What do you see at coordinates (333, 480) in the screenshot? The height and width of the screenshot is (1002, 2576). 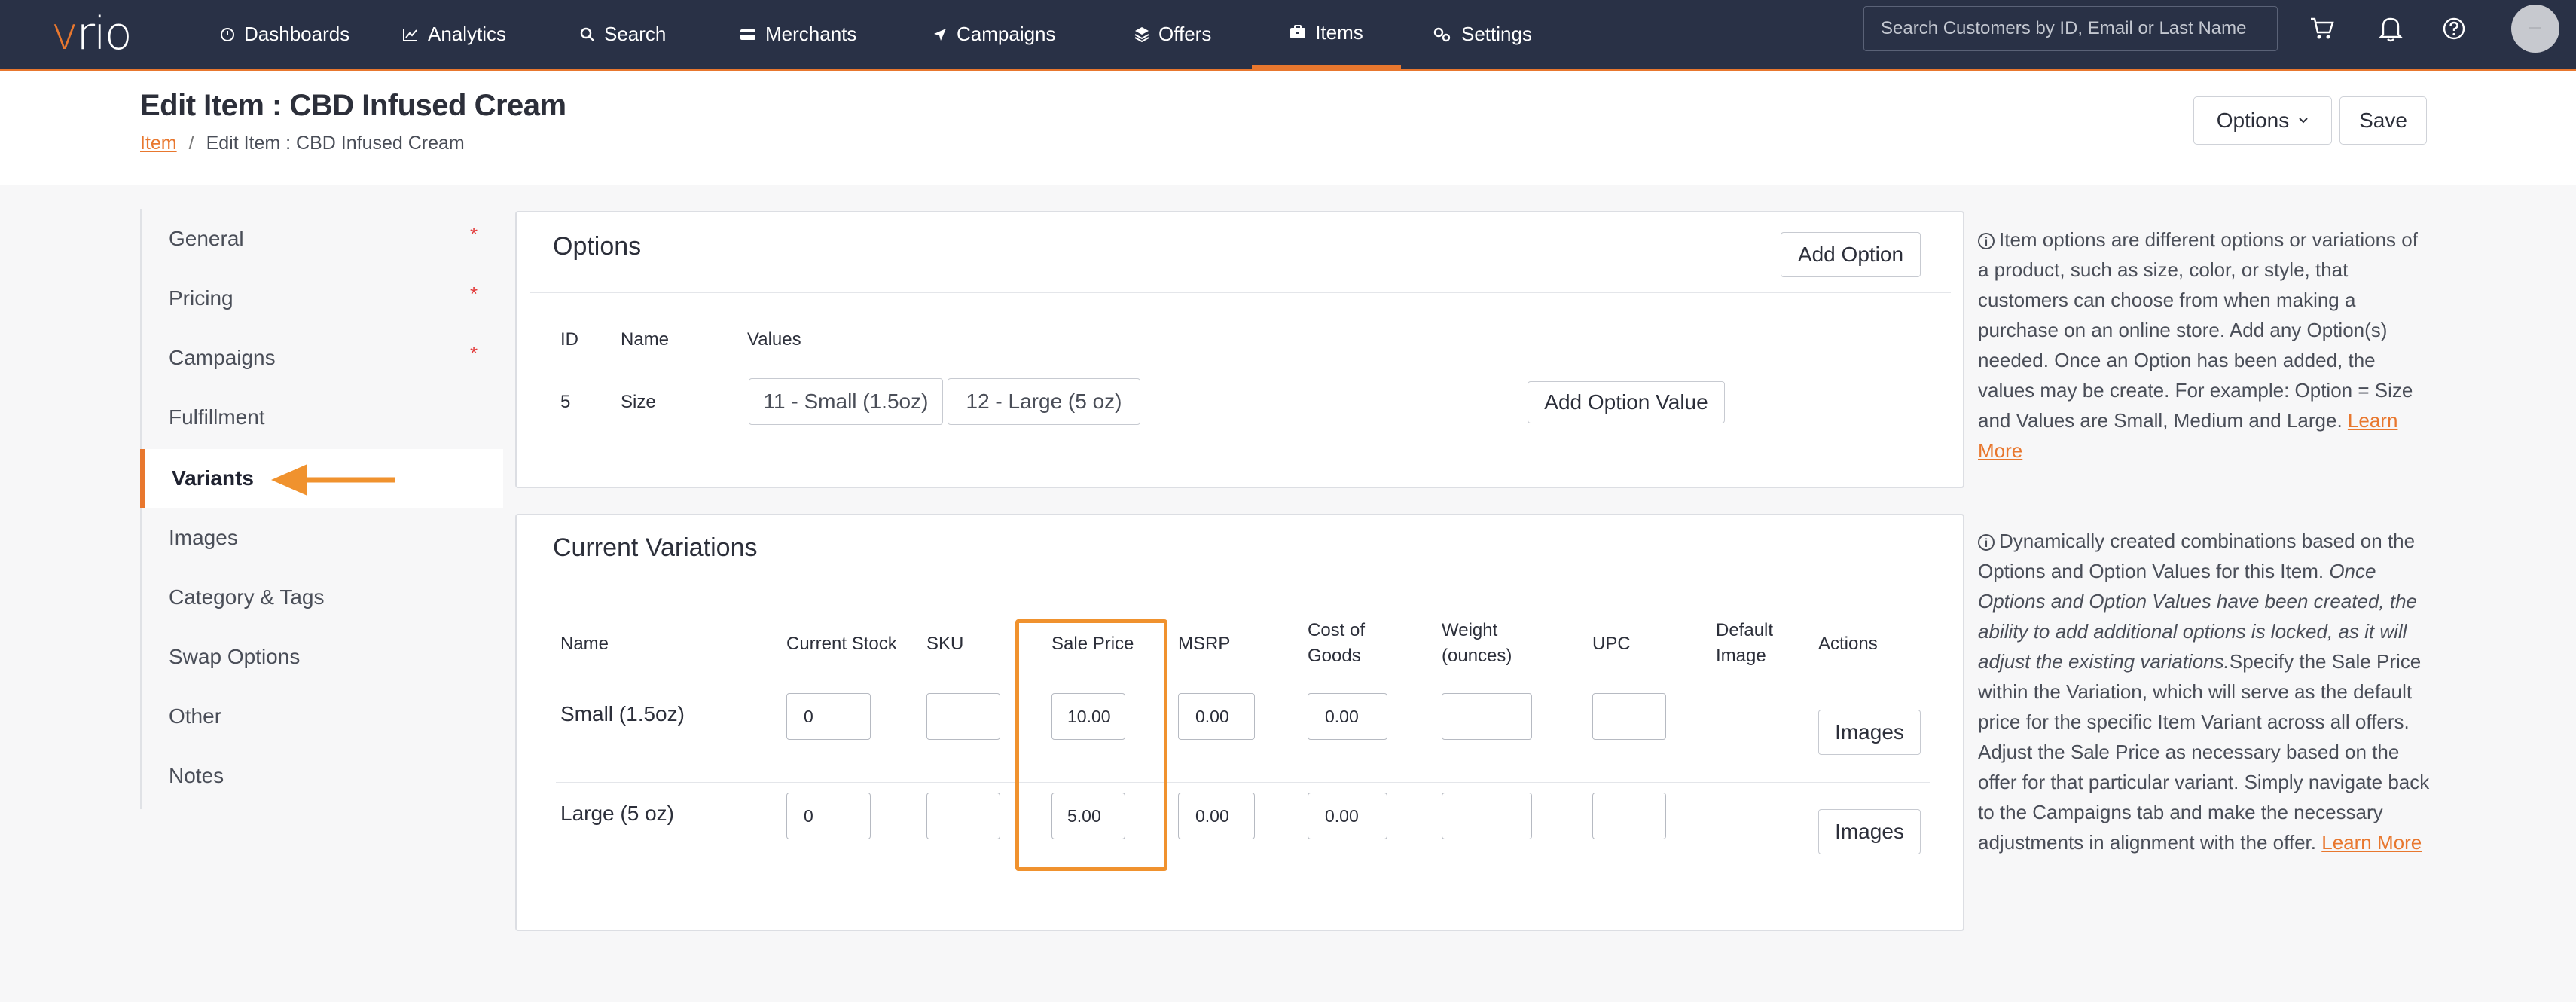 I see `annotation-arrow-icon` at bounding box center [333, 480].